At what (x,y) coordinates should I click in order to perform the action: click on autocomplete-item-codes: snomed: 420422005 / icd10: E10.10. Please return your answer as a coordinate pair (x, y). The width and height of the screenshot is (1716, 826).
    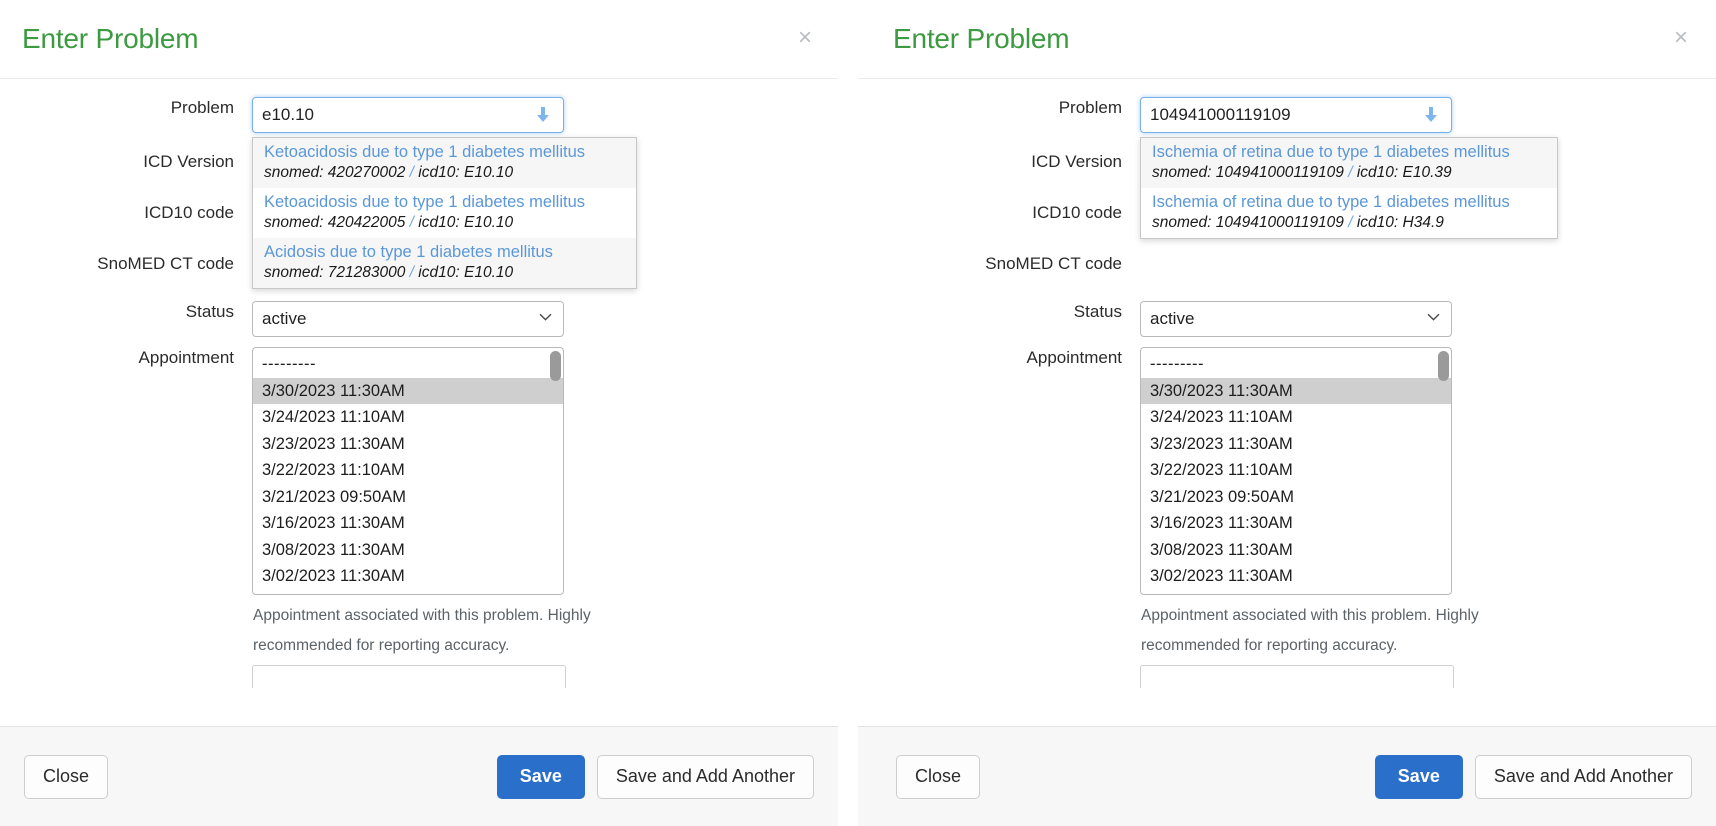
    Looking at the image, I should click on (444, 223).